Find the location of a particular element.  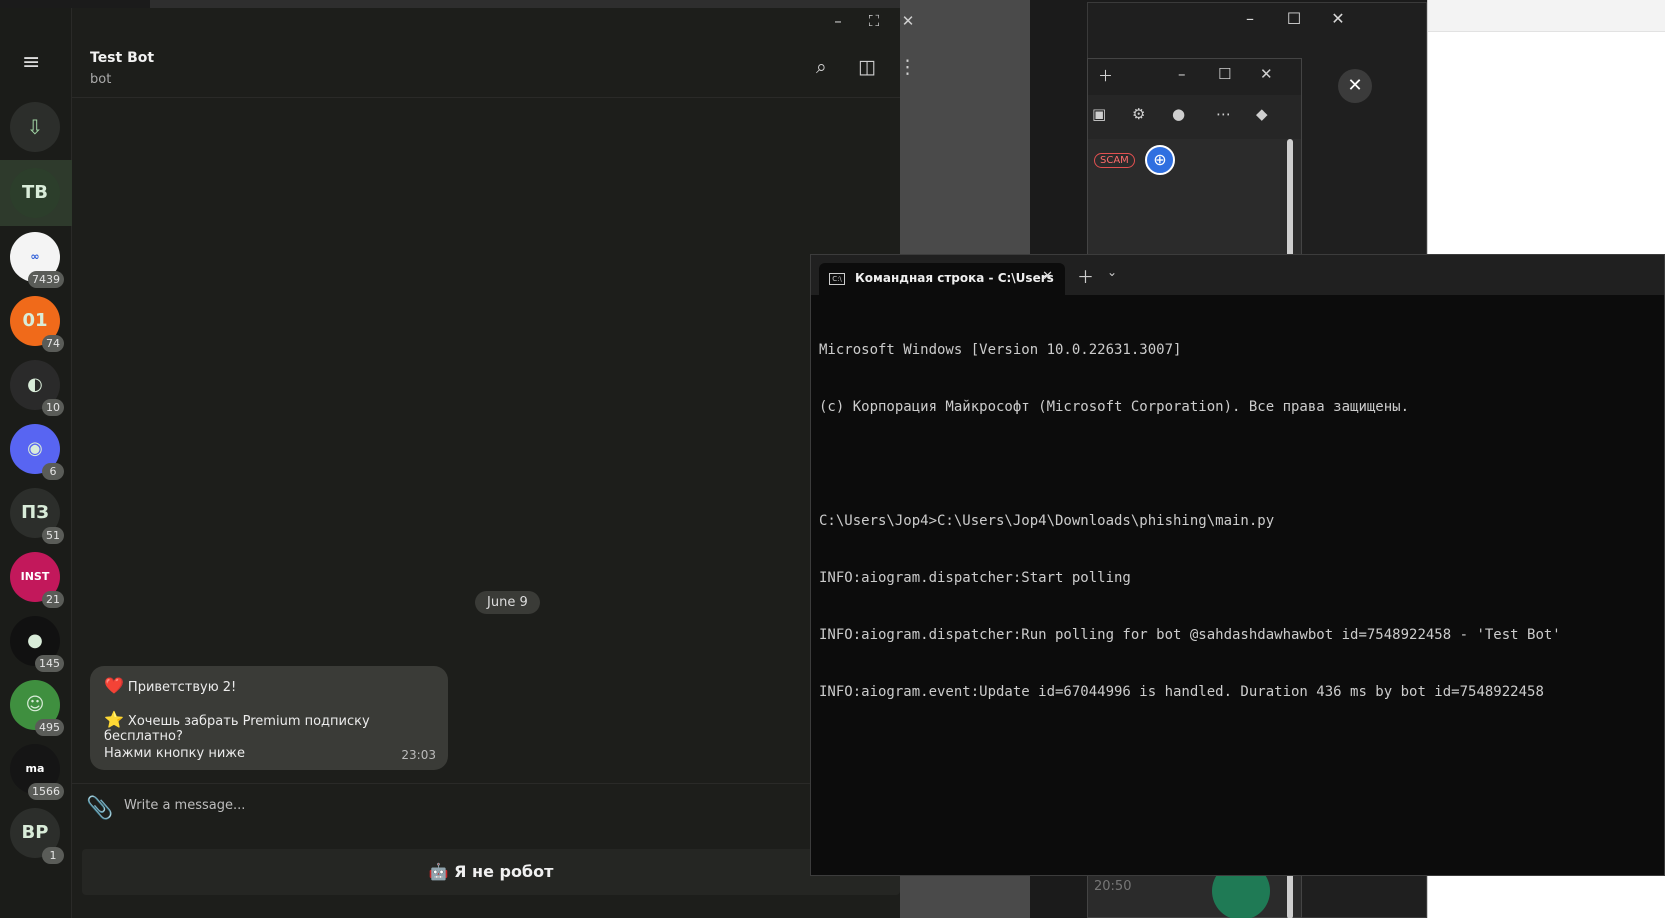

chat-avatar: TB is located at coordinates (35, 193).